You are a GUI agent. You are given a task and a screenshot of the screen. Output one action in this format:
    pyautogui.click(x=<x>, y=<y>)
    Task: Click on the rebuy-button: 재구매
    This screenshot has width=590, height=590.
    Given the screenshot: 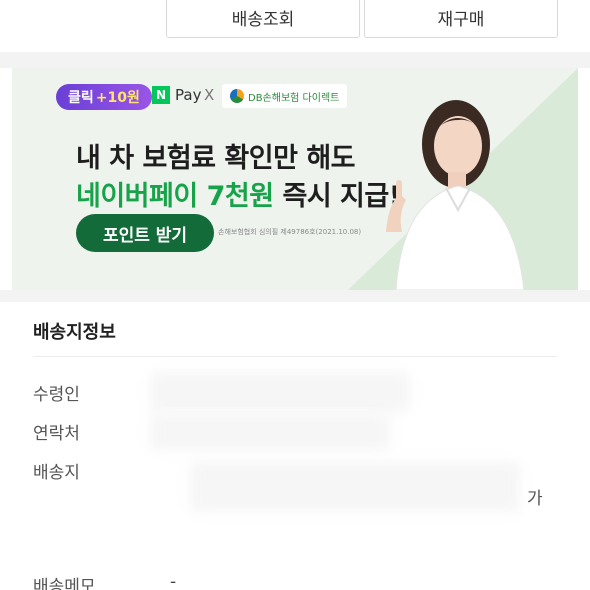 What is the action you would take?
    pyautogui.click(x=461, y=19)
    